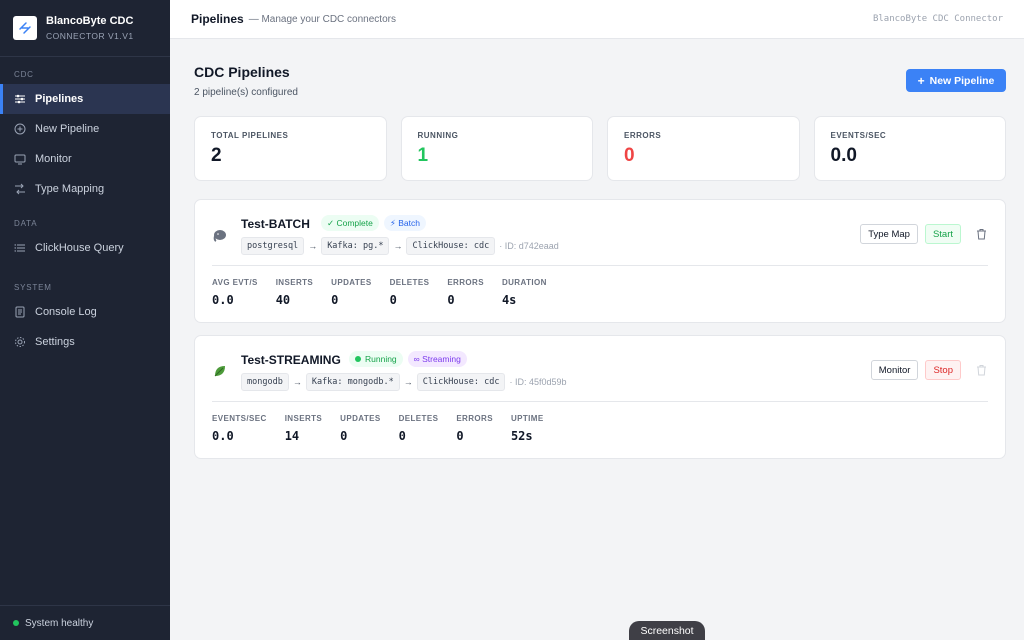 Image resolution: width=1024 pixels, height=640 pixels. Describe the element at coordinates (239, 418) in the screenshot. I see `metric-label: EVENTS/SEC` at that location.